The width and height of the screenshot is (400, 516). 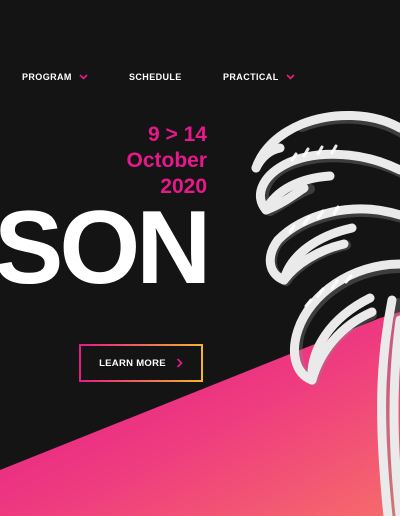 I want to click on nav-item-label: SCHEDULE, so click(x=155, y=77).